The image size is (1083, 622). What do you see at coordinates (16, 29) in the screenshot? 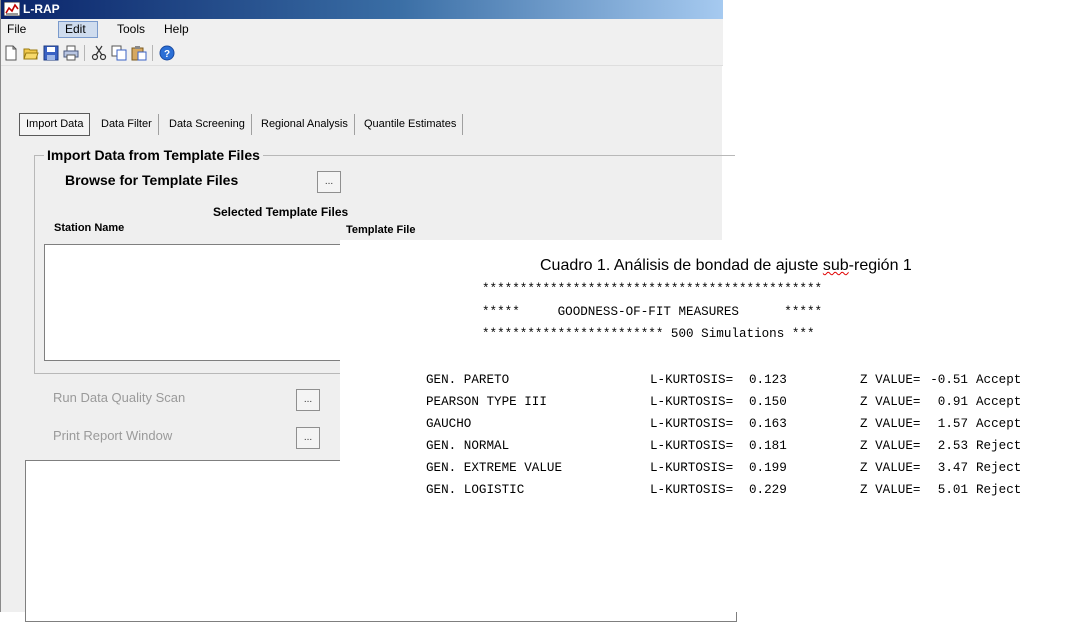
I see `menu-file: File` at bounding box center [16, 29].